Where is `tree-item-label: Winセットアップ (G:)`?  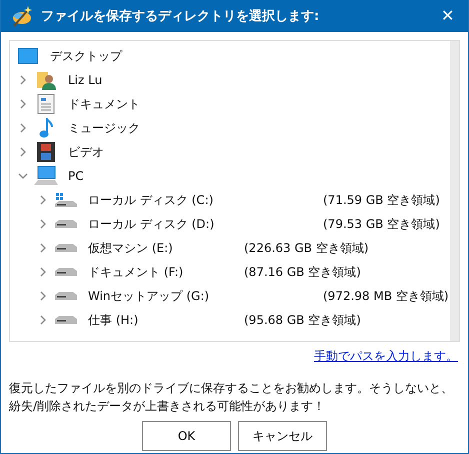
tree-item-label: Winセットアップ (G:) is located at coordinates (149, 296).